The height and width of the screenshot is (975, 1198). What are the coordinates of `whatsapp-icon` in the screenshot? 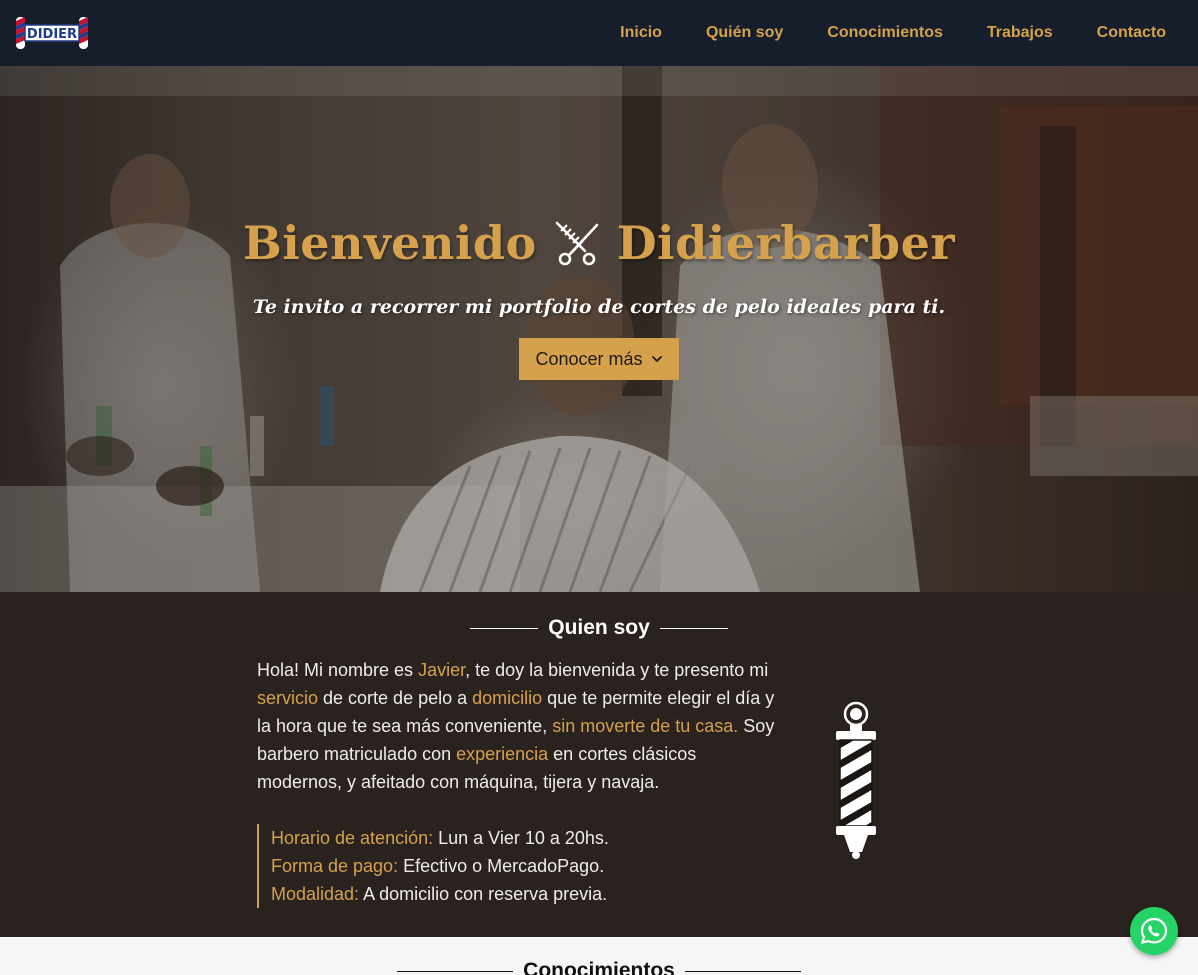 It's located at (1154, 930).